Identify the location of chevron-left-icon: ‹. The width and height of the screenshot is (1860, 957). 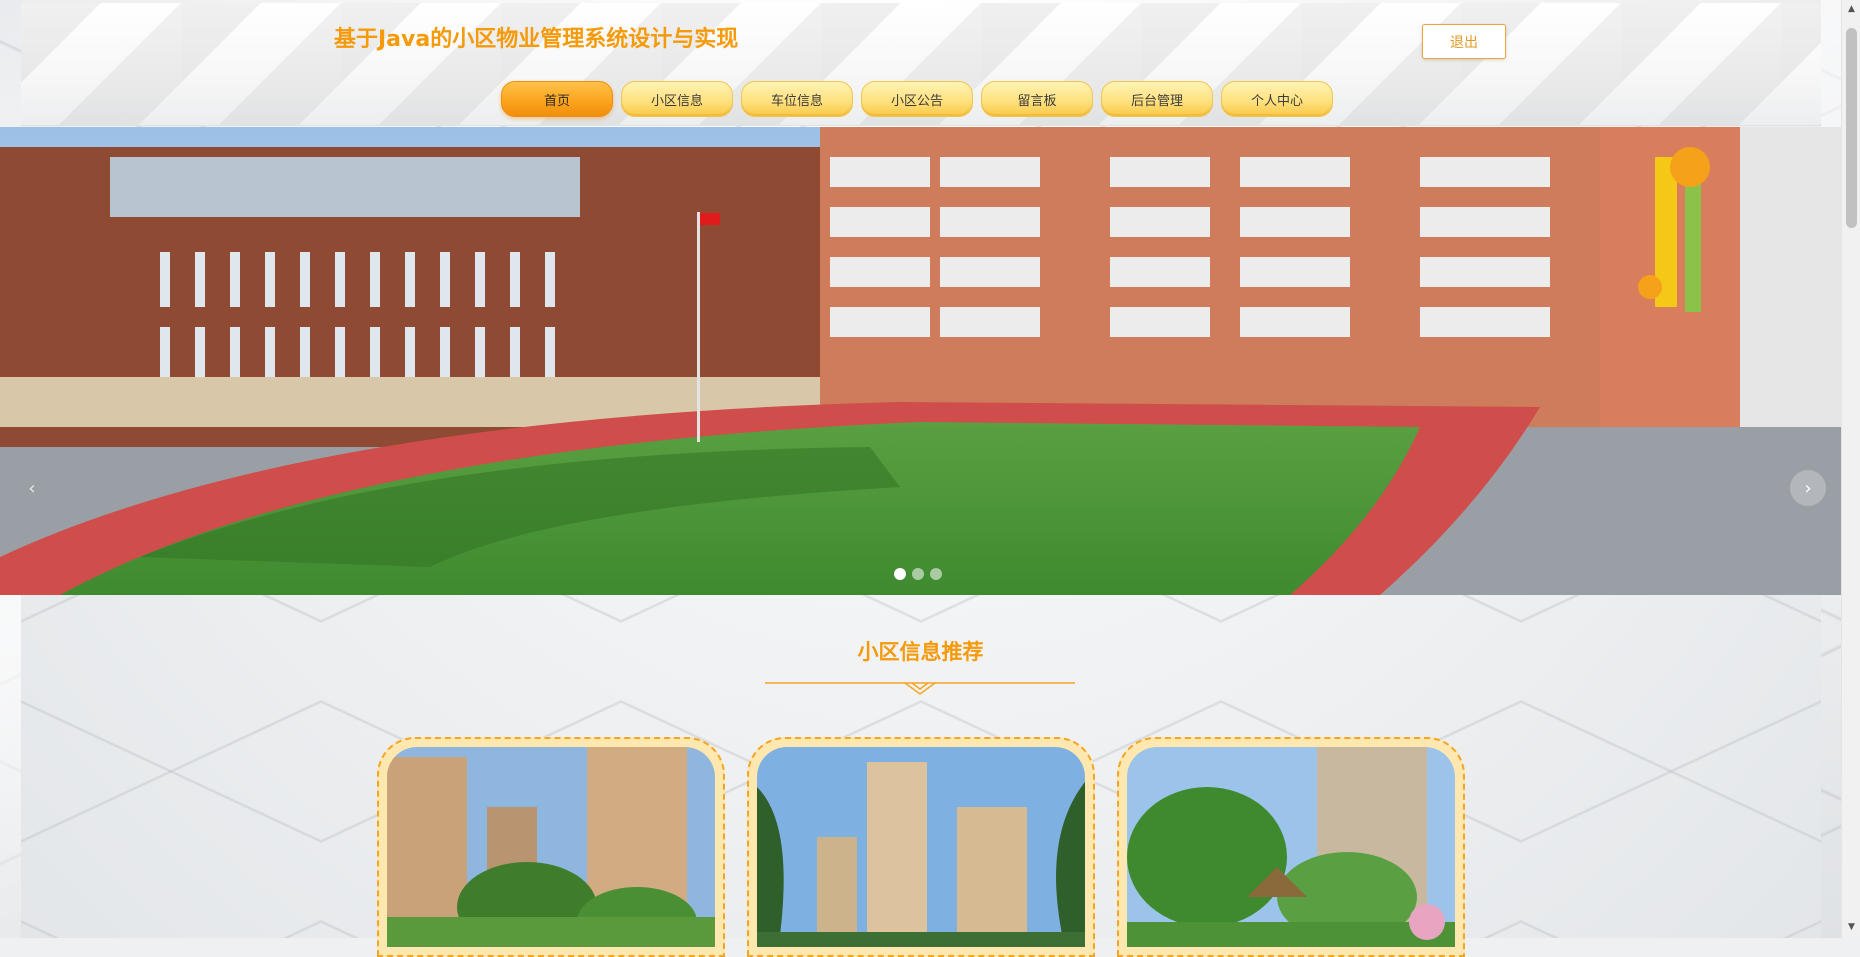
(32, 488).